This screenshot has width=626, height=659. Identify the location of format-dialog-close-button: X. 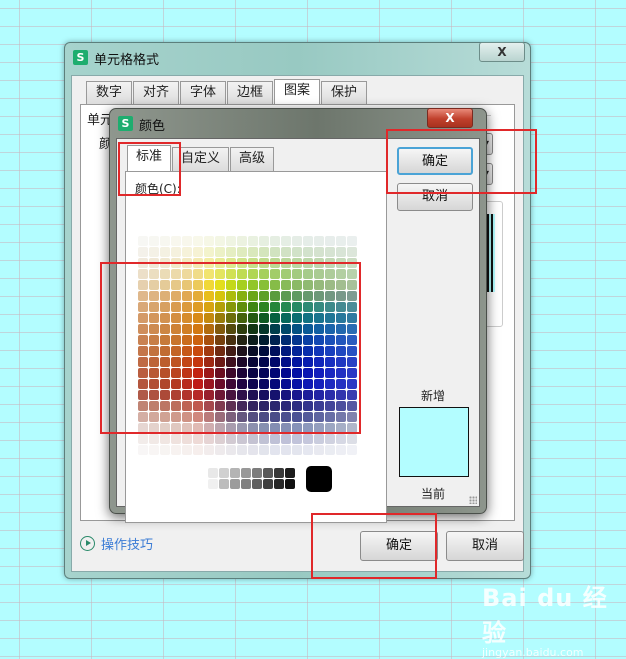
(502, 52).